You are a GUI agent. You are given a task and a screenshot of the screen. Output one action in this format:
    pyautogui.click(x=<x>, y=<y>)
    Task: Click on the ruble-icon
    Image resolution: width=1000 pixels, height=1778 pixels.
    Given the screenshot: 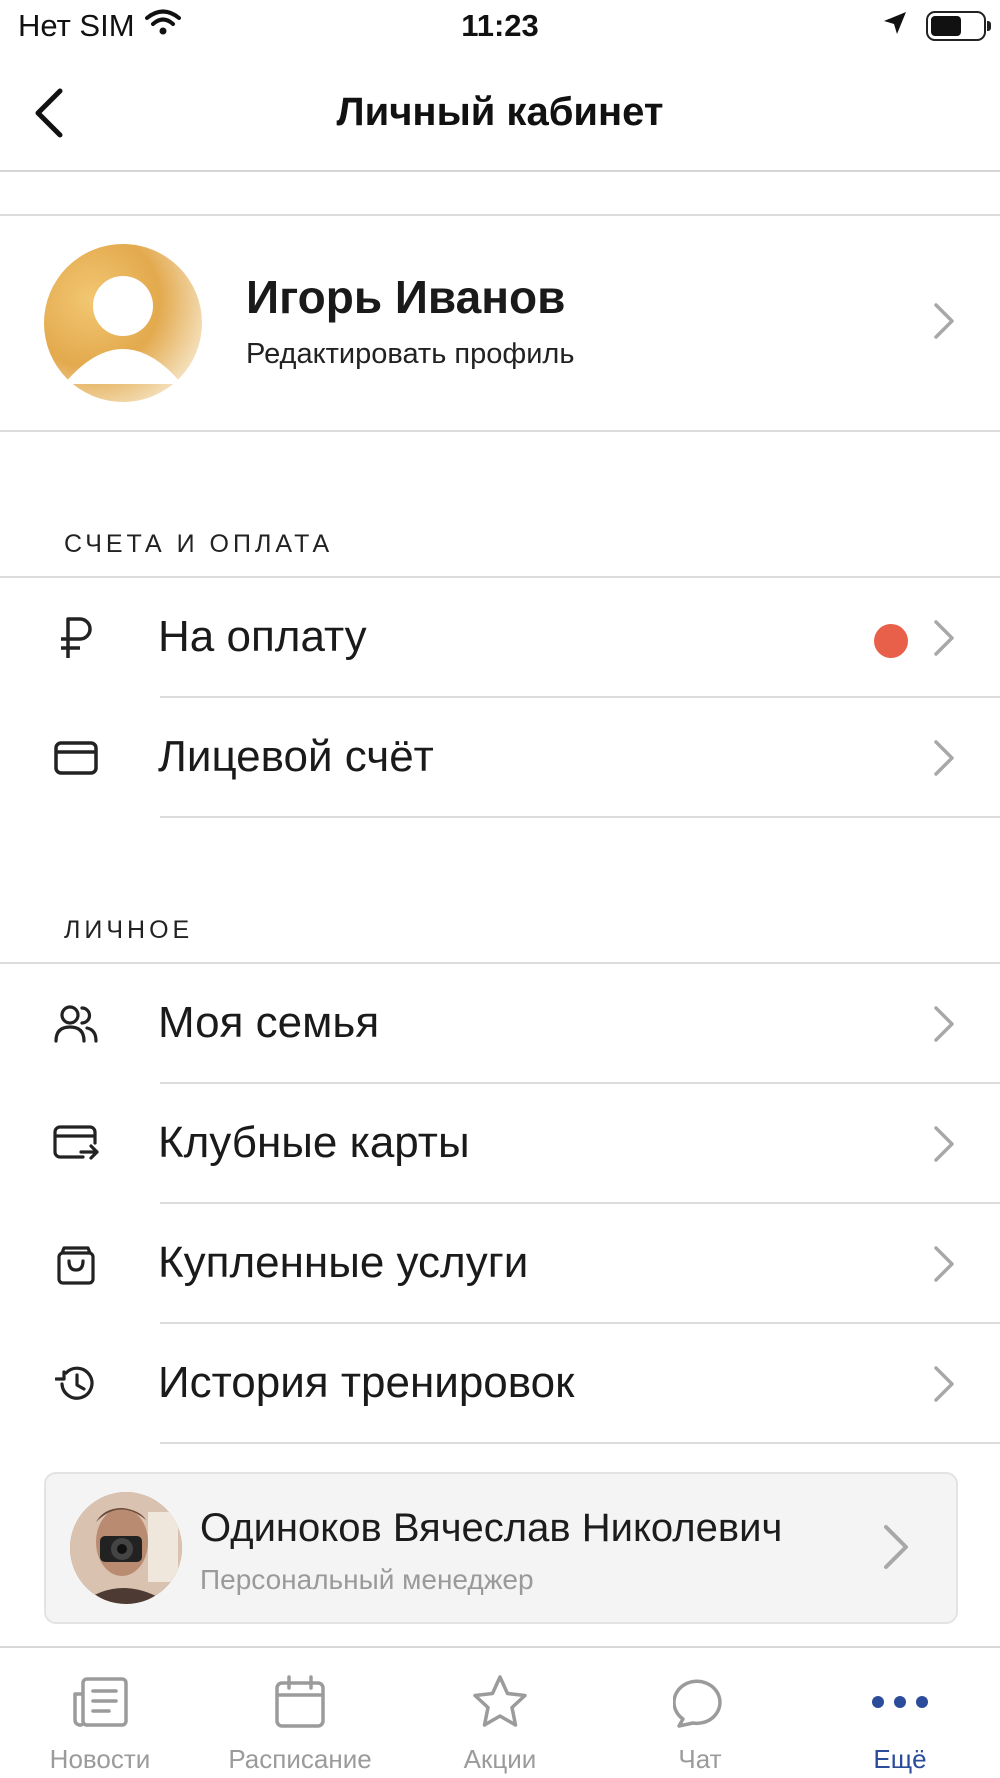 What is the action you would take?
    pyautogui.click(x=76, y=638)
    